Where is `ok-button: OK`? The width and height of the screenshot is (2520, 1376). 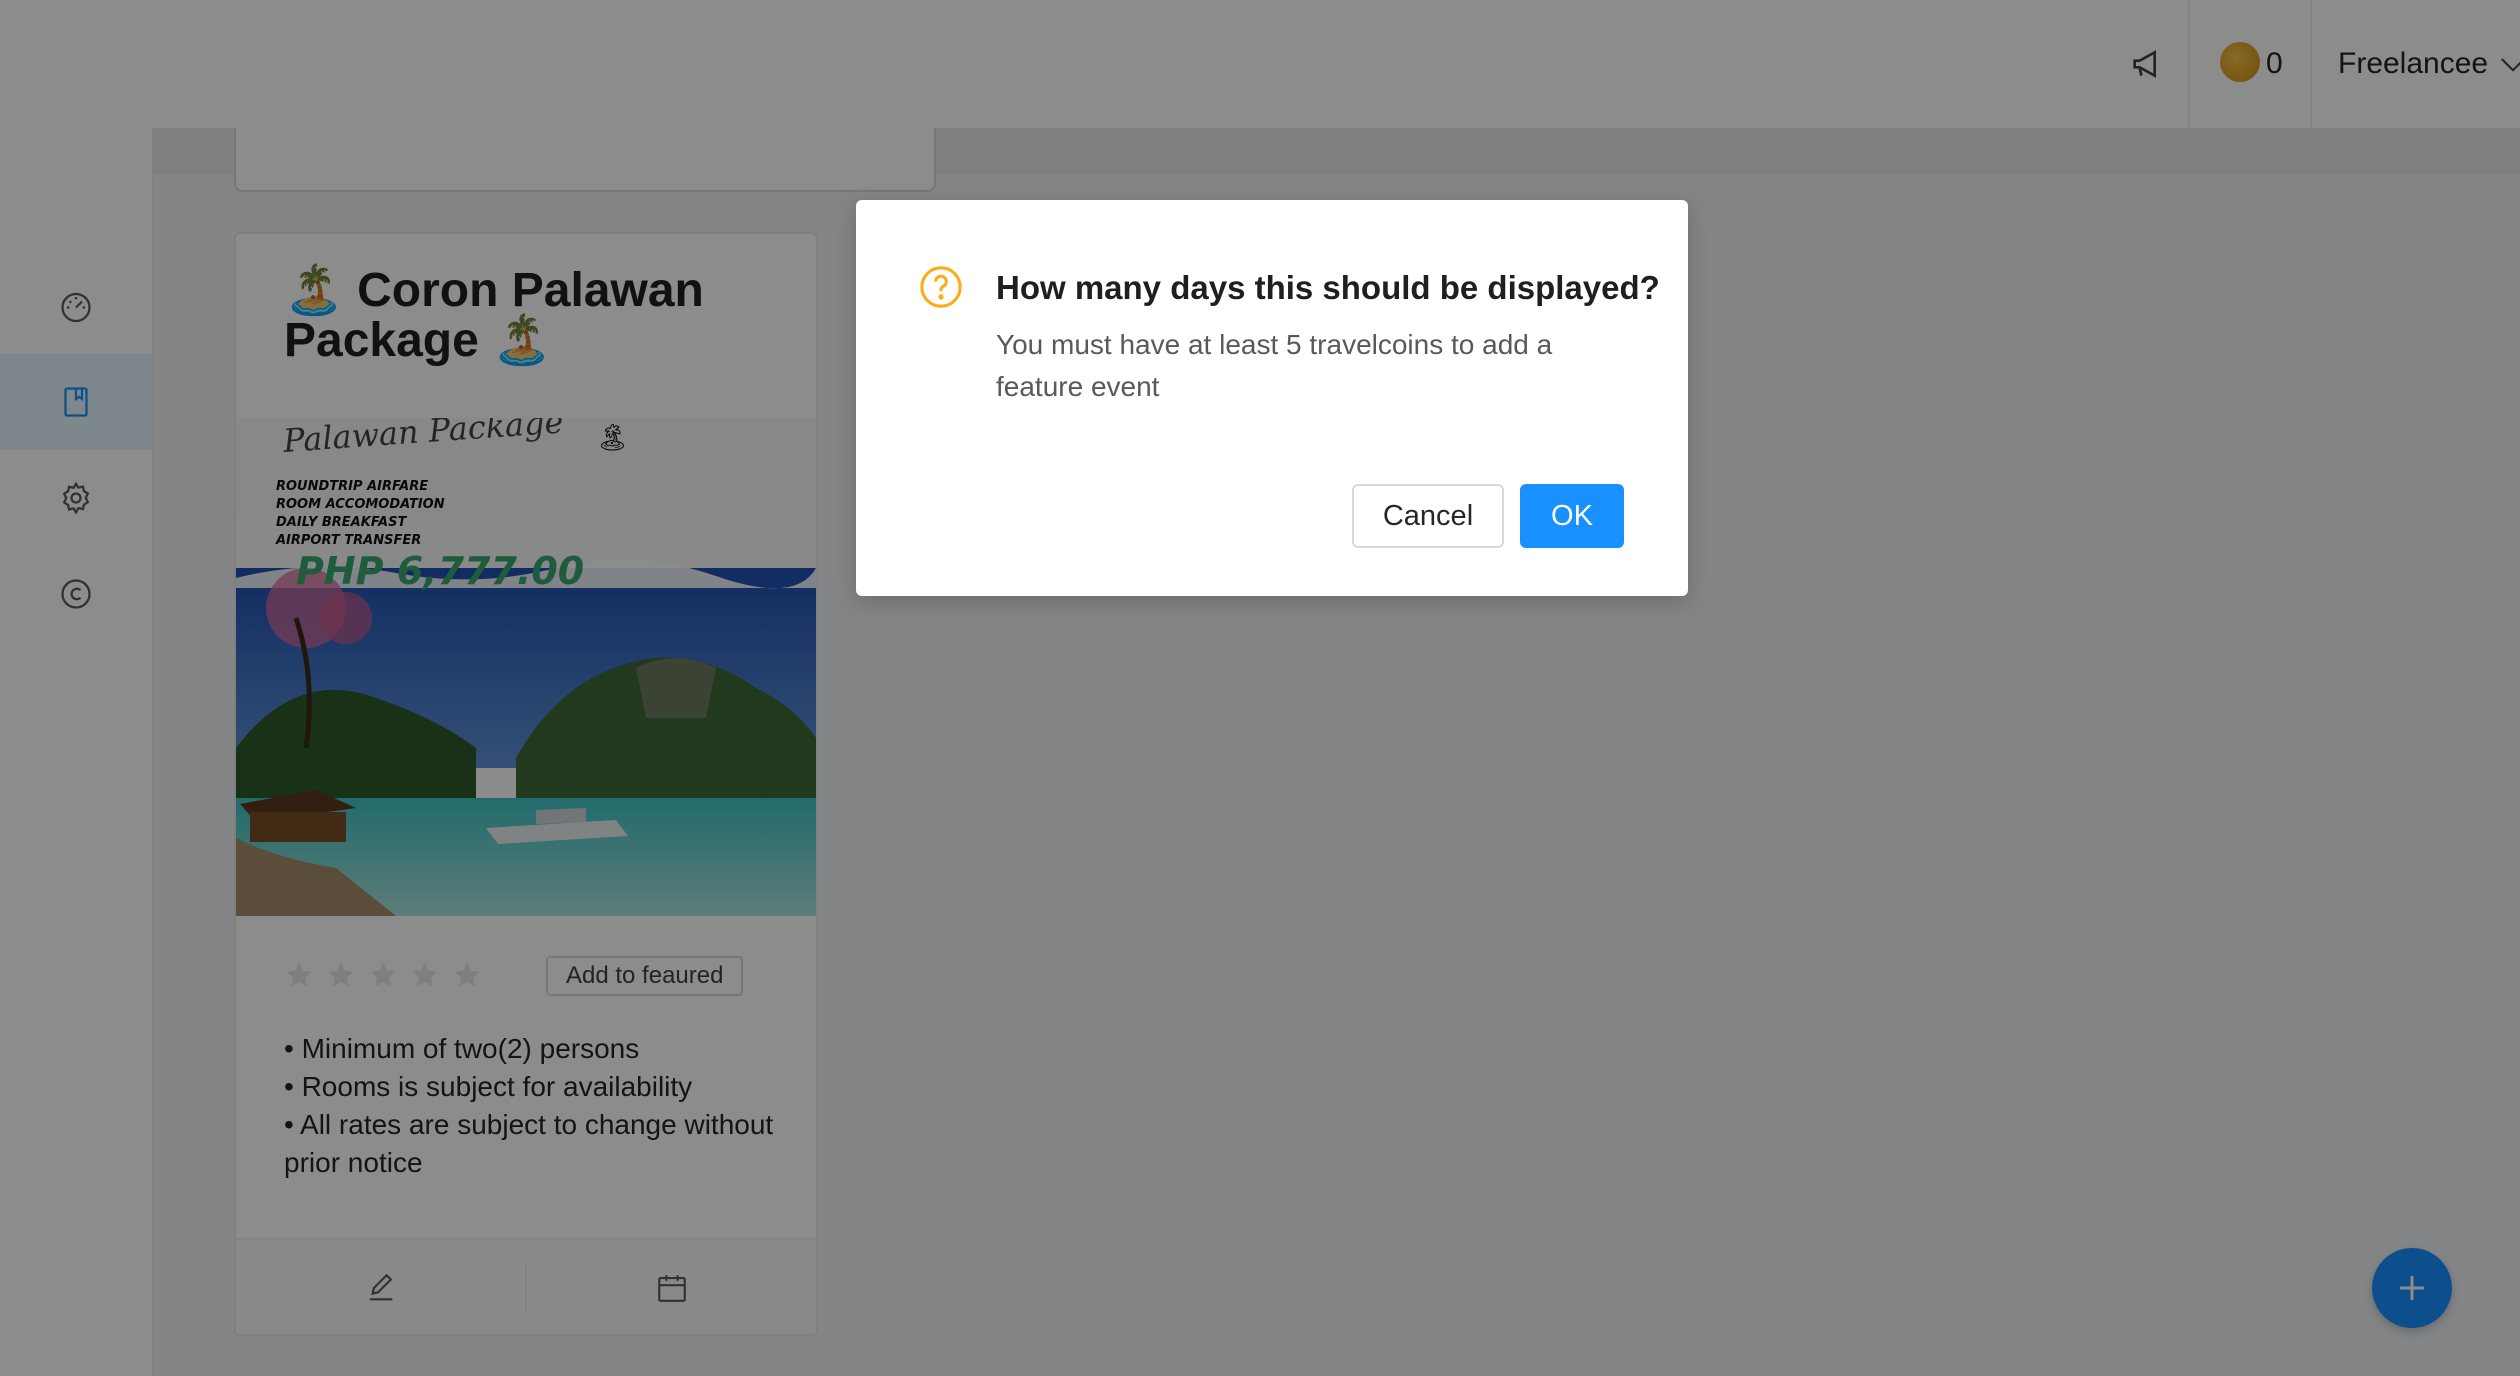 ok-button: OK is located at coordinates (1572, 516).